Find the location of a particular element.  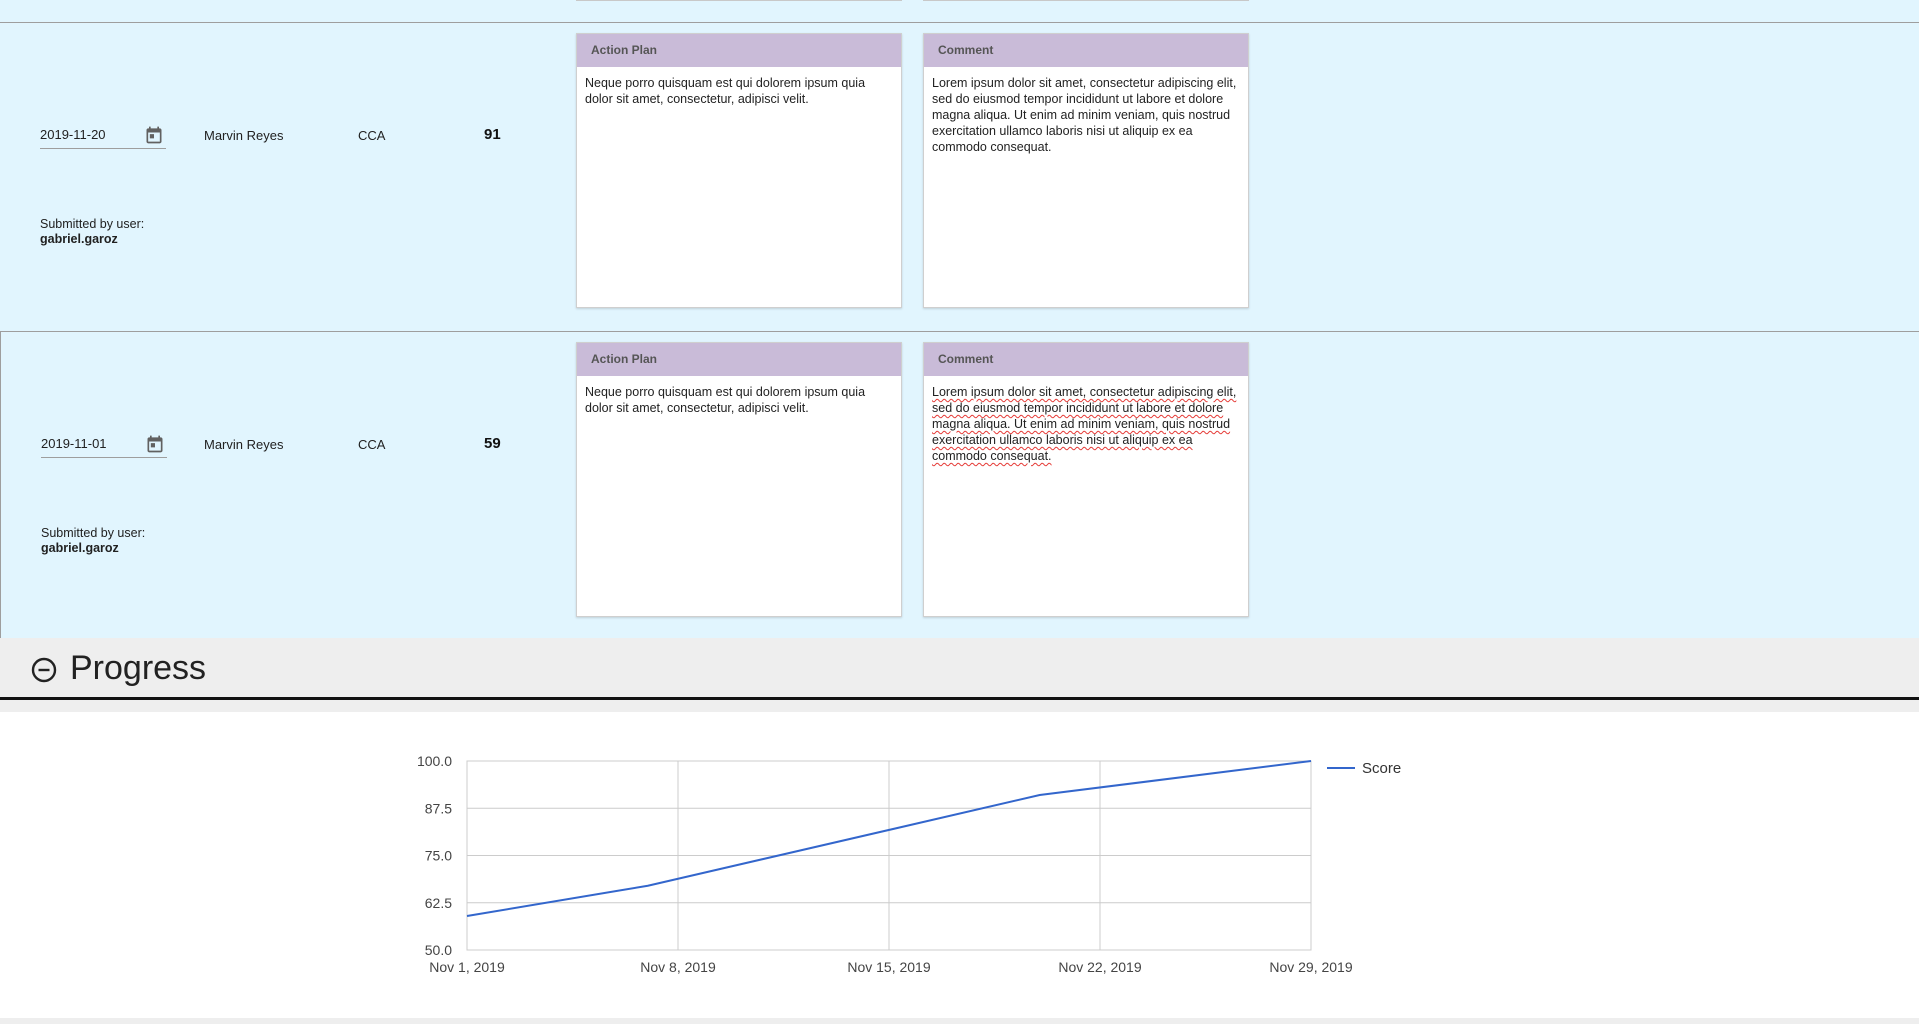

x-tick-label: Nov 1, 2019 is located at coordinates (467, 967).